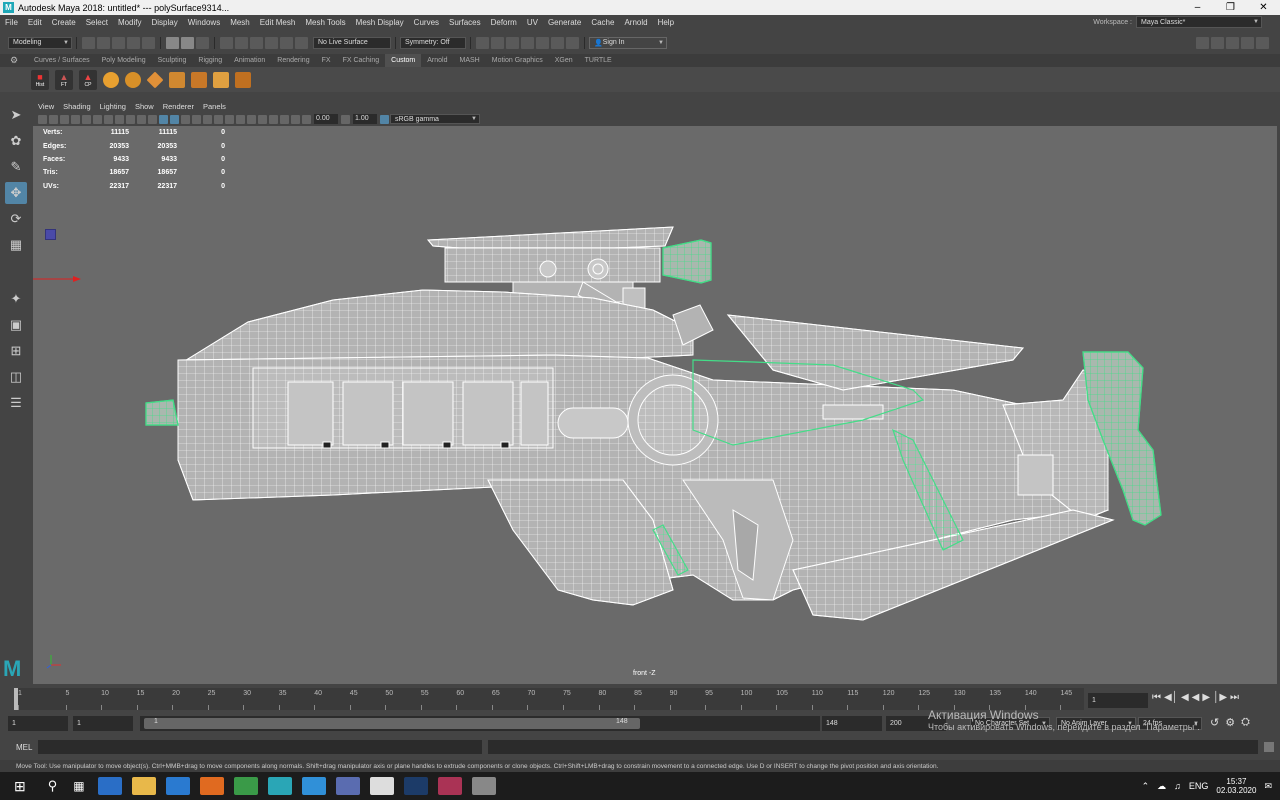  Describe the element at coordinates (1202, 42) in the screenshot. I see `modeling-toolkit-icon` at that location.